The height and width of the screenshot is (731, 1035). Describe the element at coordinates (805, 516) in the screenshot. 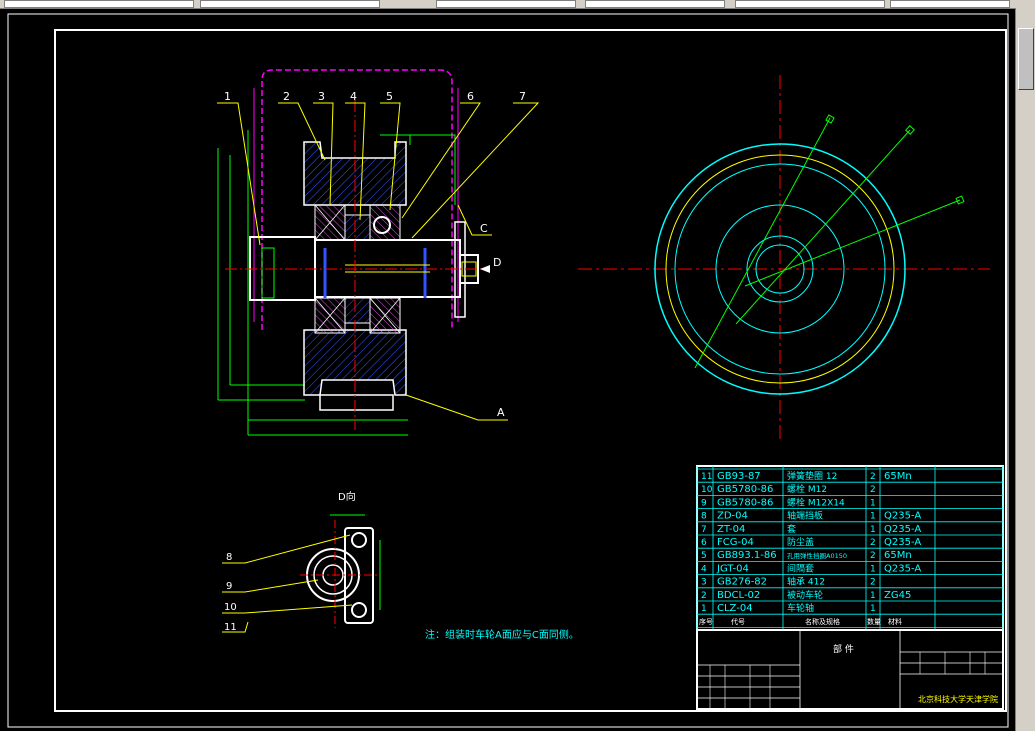

I see `bom-row-name: 轴端挡板` at that location.